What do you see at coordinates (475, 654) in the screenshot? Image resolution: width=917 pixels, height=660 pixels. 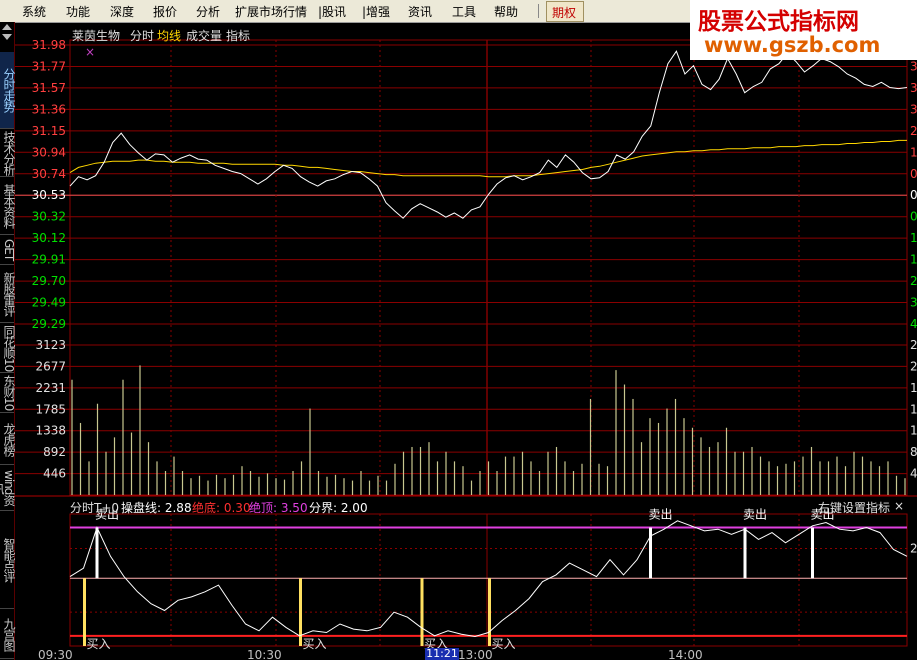 I see `time-tick-label: 13:00` at bounding box center [475, 654].